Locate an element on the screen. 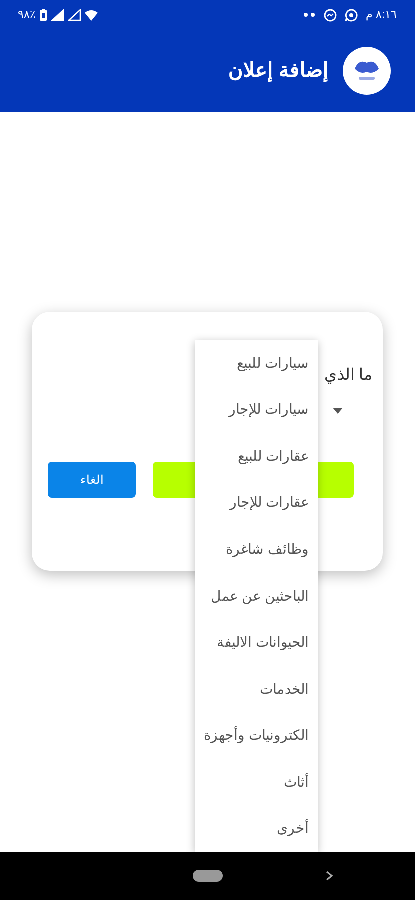  dropdown-option: عقارات للإجار is located at coordinates (256, 503).